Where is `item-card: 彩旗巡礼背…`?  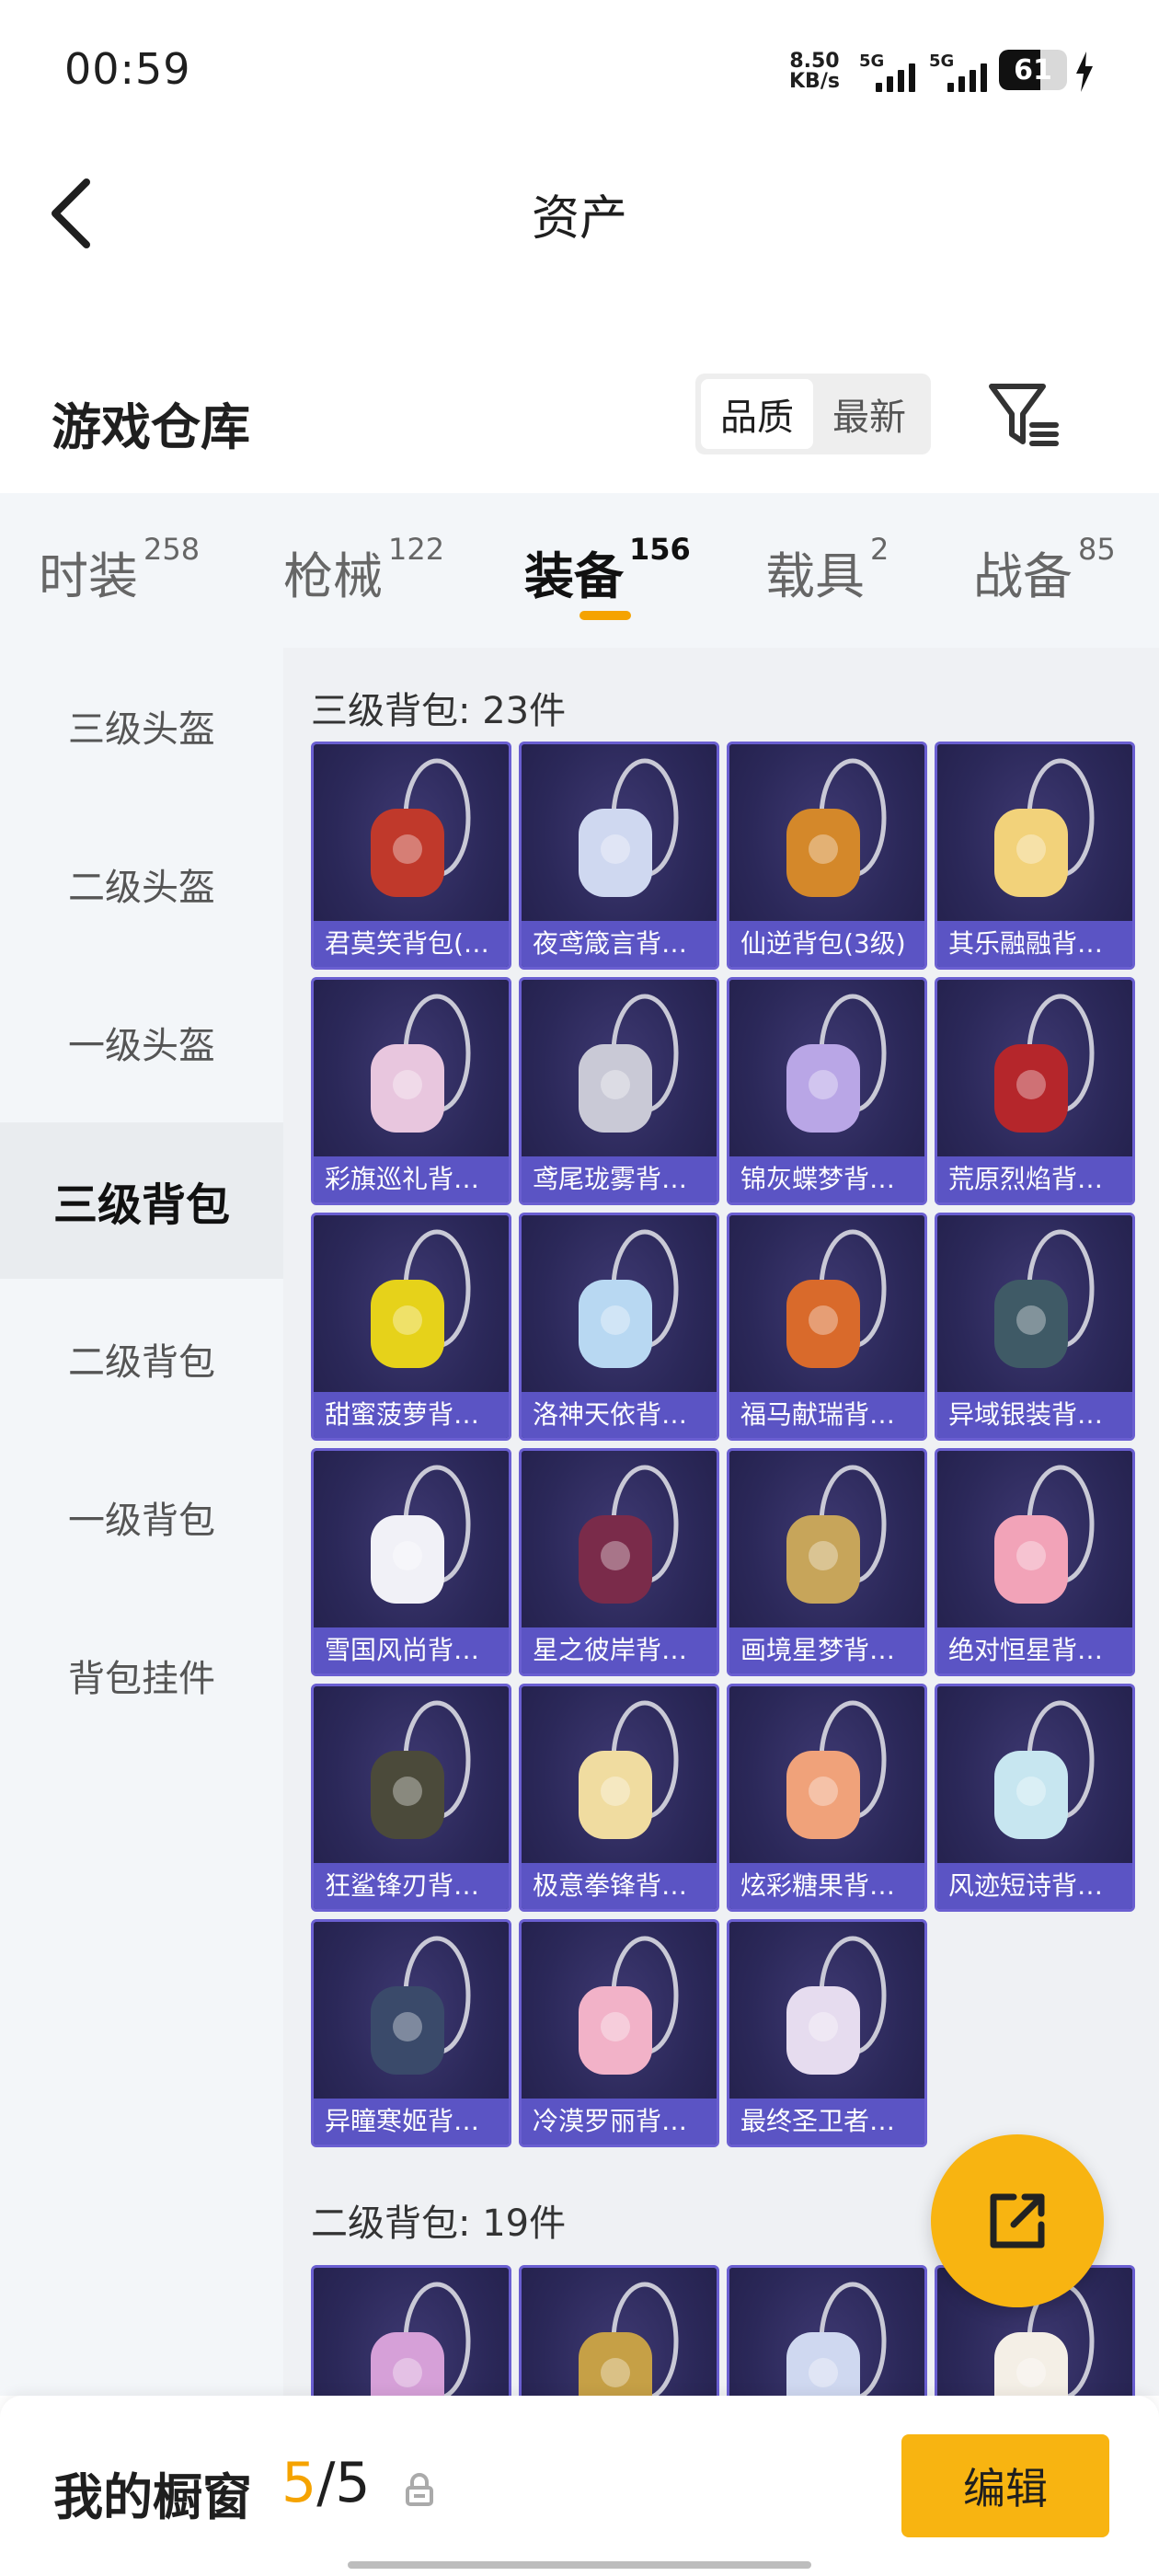 item-card: 彩旗巡礼背… is located at coordinates (411, 1091).